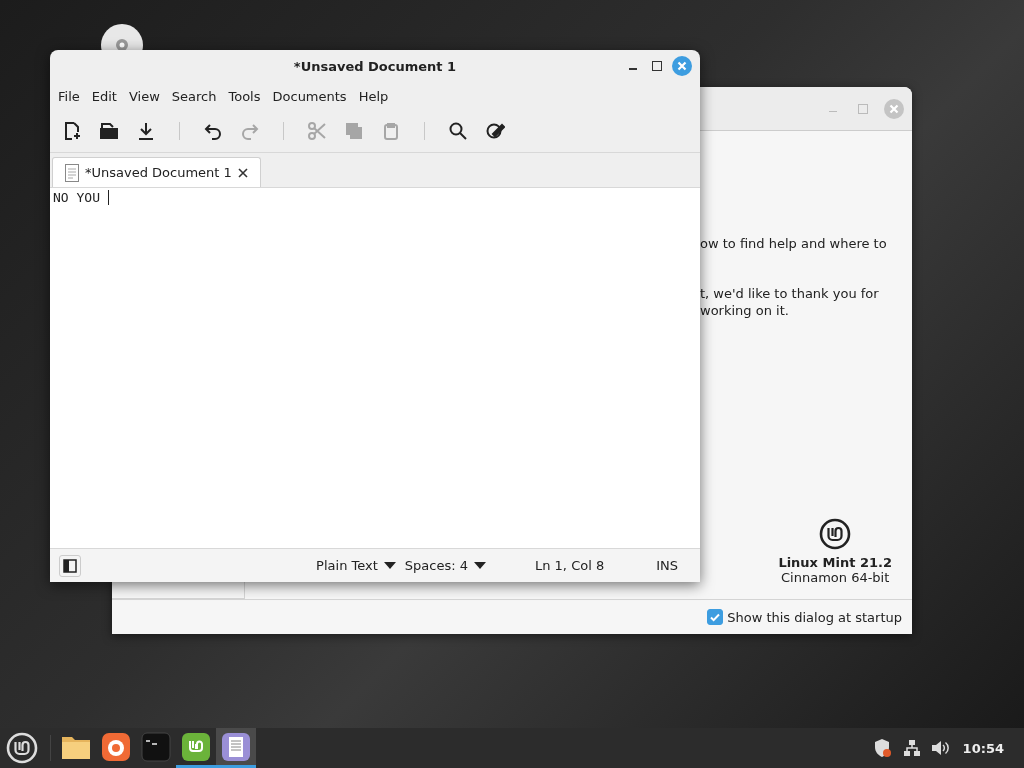 The width and height of the screenshot is (1024, 768). What do you see at coordinates (156, 172) in the screenshot?
I see `document-tab: *Unsaved Document 1` at bounding box center [156, 172].